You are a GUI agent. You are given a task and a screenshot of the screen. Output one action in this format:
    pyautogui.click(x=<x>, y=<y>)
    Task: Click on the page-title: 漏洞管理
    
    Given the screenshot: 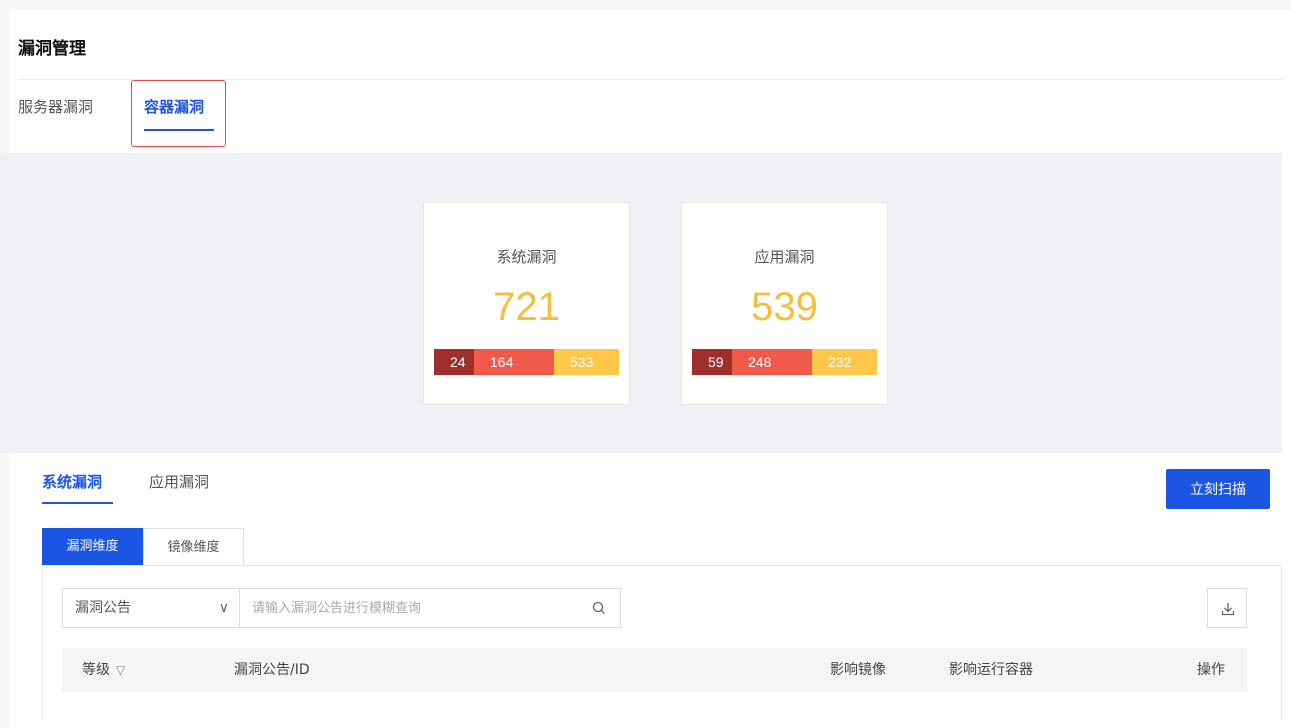 What is the action you would take?
    pyautogui.click(x=52, y=49)
    